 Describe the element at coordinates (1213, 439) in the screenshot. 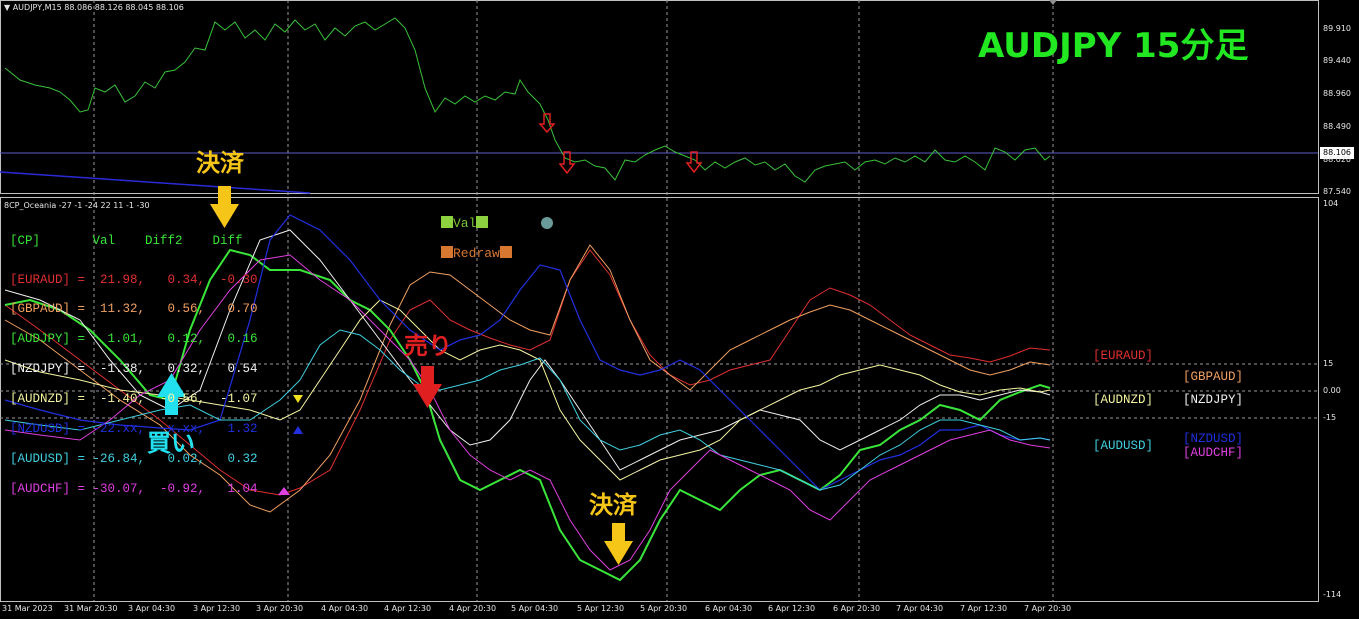

I see `right-label-nzdusd: [NZDUSD]` at that location.